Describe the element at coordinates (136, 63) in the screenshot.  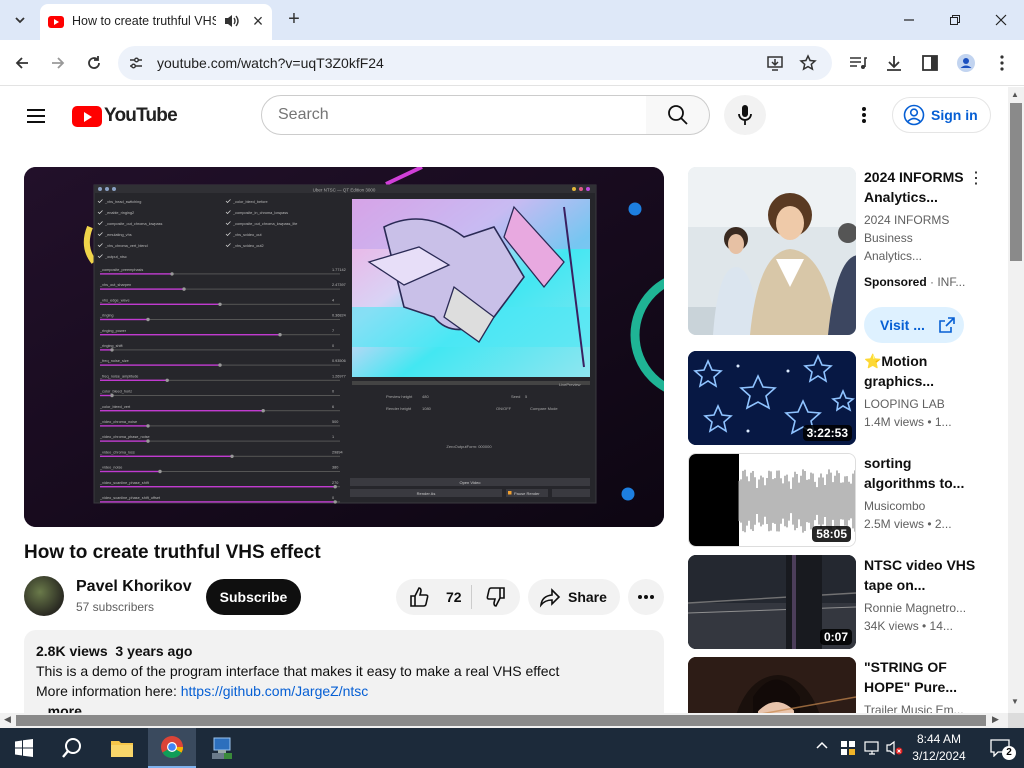
I see `site-info-icon` at that location.